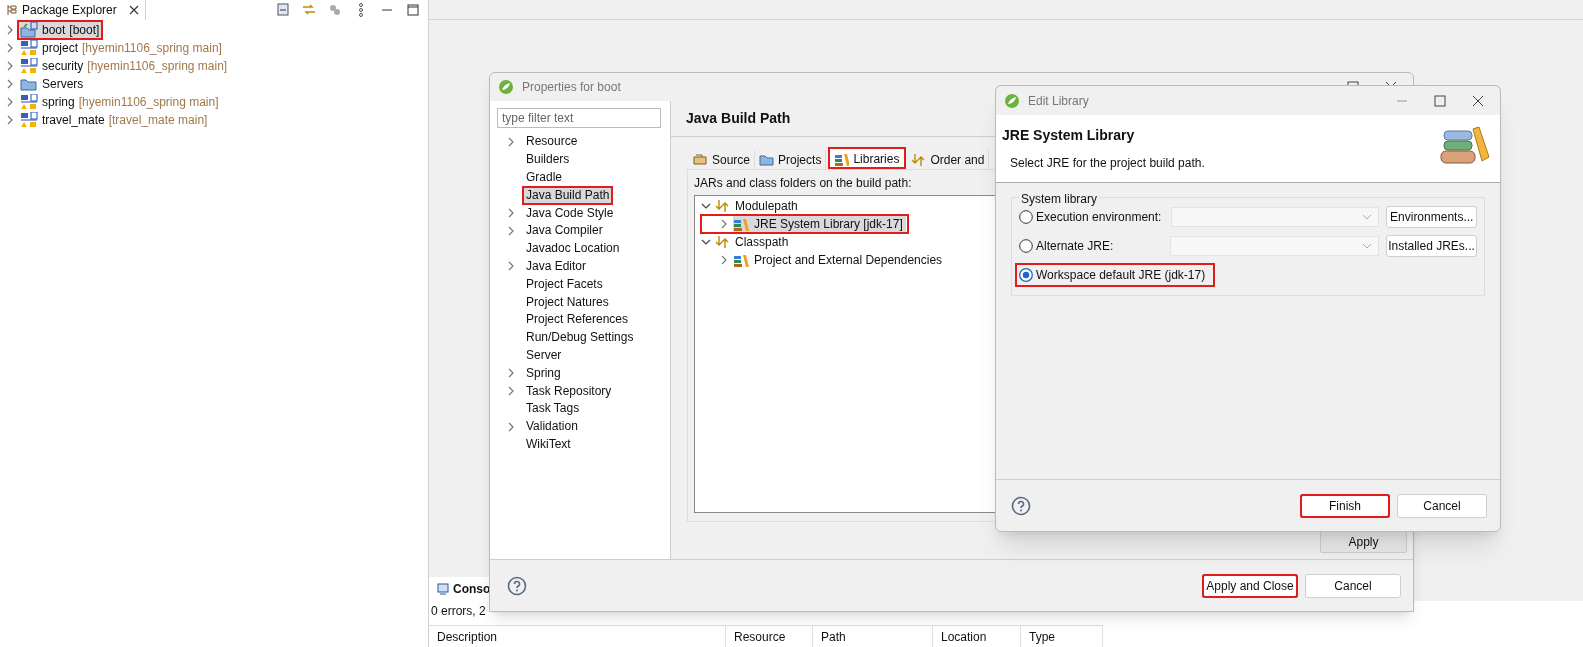 This screenshot has width=1583, height=647. I want to click on filter-field: type filter text, so click(579, 118).